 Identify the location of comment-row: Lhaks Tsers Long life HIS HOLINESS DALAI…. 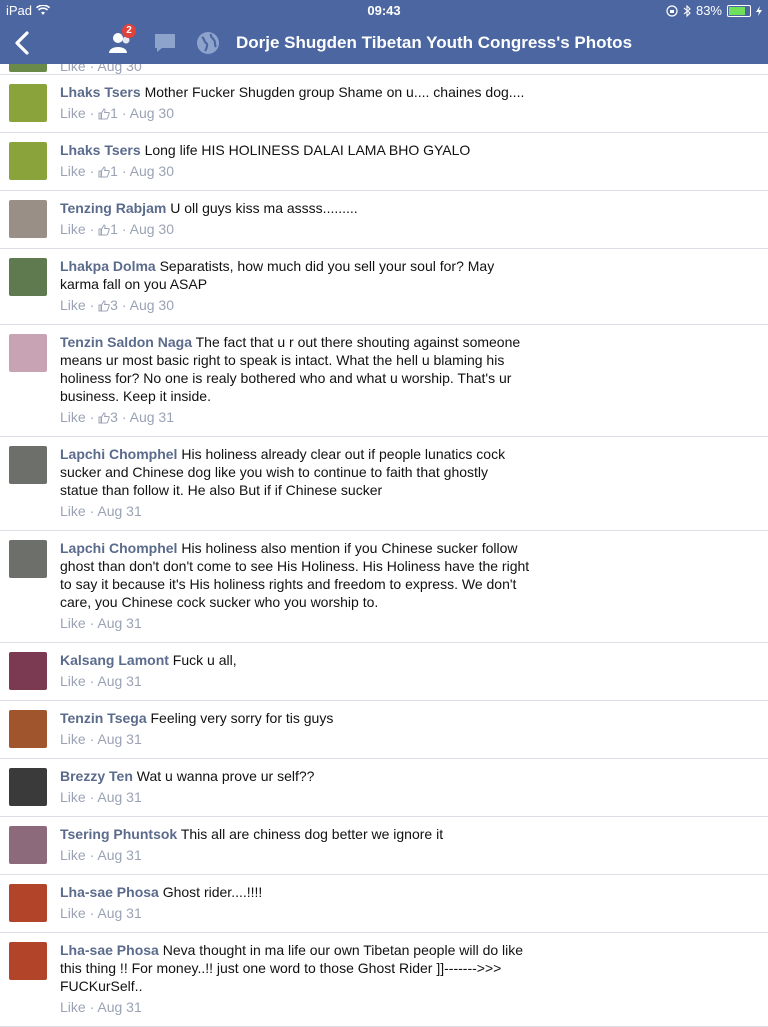
(384, 162).